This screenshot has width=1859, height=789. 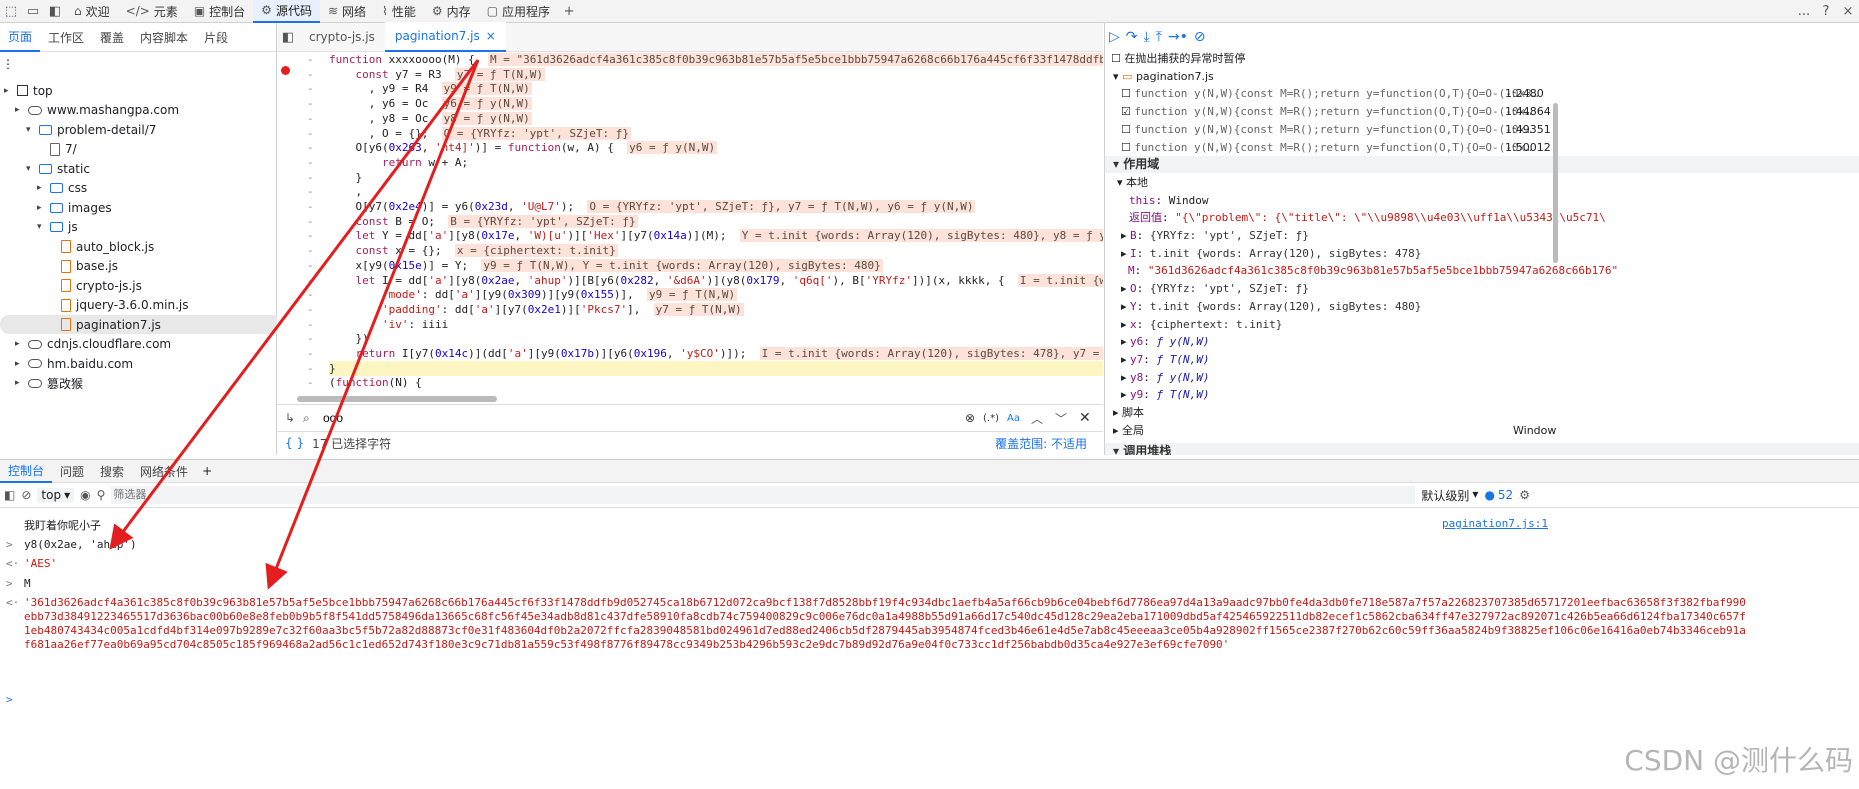 I want to click on scope-var: ▸ y6: ƒ y(N,W), so click(x=1482, y=341).